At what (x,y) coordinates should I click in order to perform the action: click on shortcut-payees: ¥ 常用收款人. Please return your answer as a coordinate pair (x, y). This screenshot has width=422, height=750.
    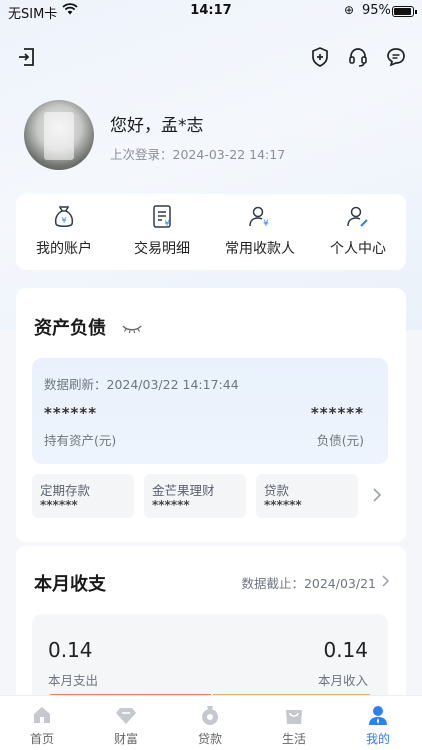
    Looking at the image, I should click on (260, 232).